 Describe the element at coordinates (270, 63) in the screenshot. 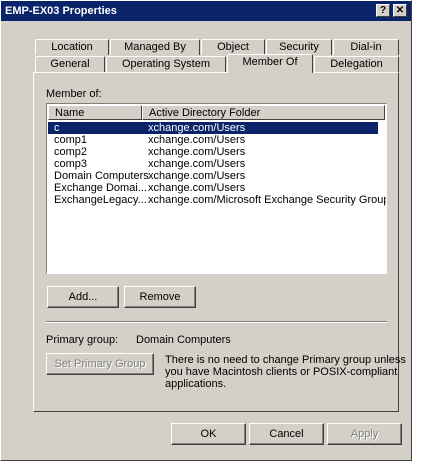

I see `tab-member-of: Member Of` at that location.